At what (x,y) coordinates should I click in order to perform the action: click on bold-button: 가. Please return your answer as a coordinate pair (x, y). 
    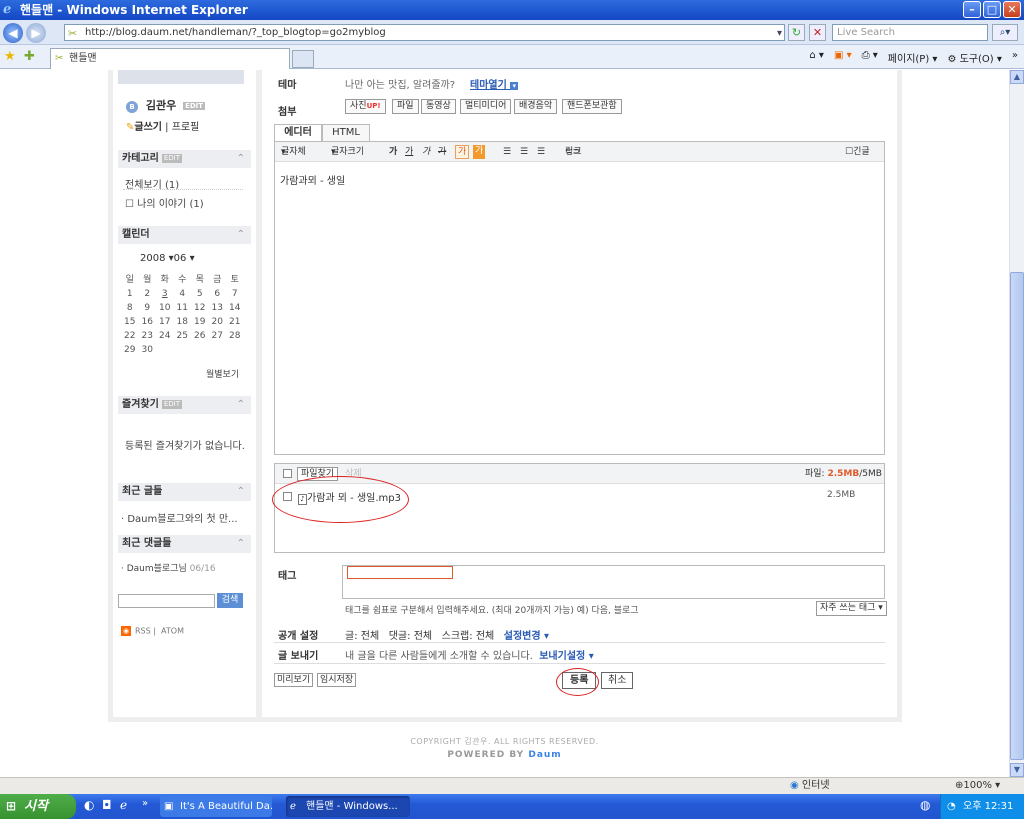
    Looking at the image, I should click on (393, 152).